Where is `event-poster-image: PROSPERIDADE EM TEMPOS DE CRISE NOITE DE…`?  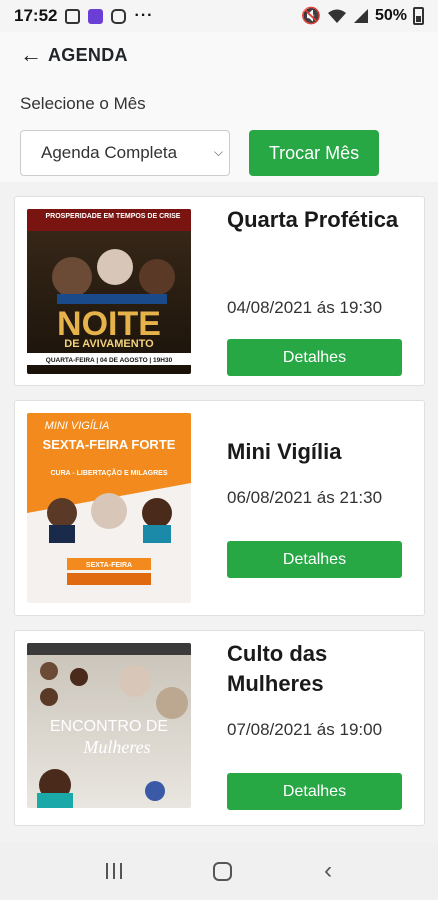
event-poster-image: PROSPERIDADE EM TEMPOS DE CRISE NOITE DE… is located at coordinates (109, 291).